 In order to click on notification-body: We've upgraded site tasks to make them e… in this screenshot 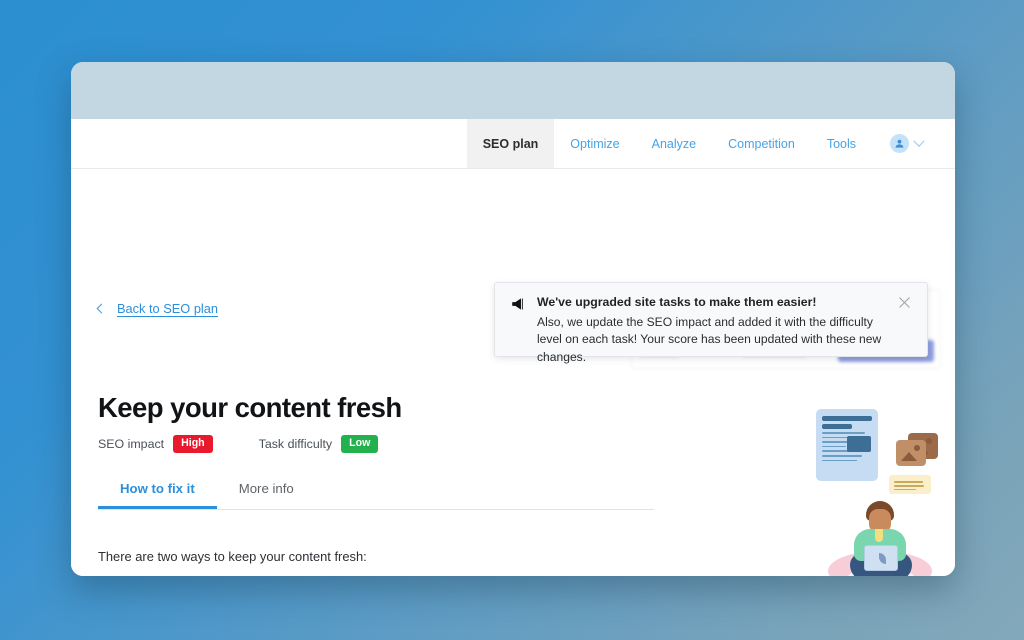, I will do `click(711, 329)`.